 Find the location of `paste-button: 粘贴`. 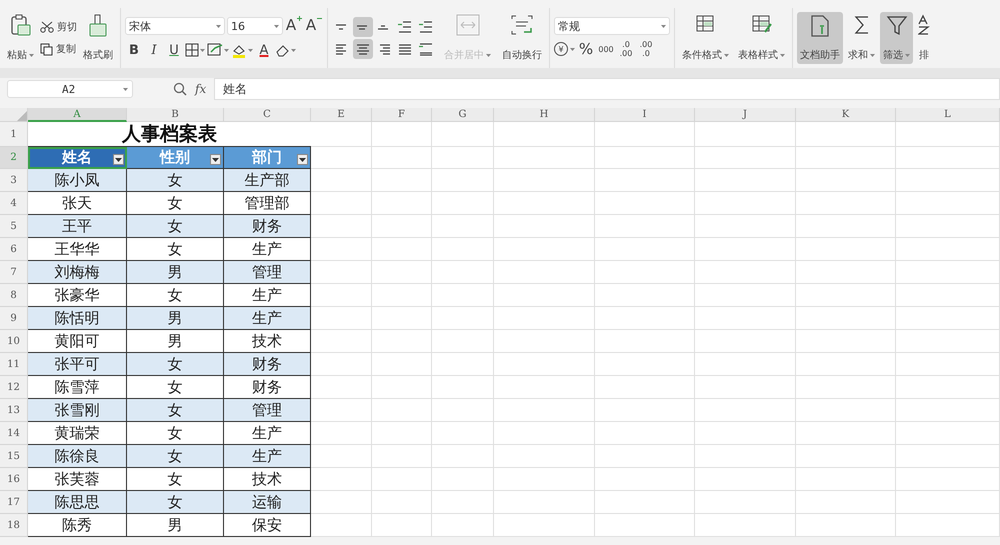

paste-button: 粘贴 is located at coordinates (20, 38).